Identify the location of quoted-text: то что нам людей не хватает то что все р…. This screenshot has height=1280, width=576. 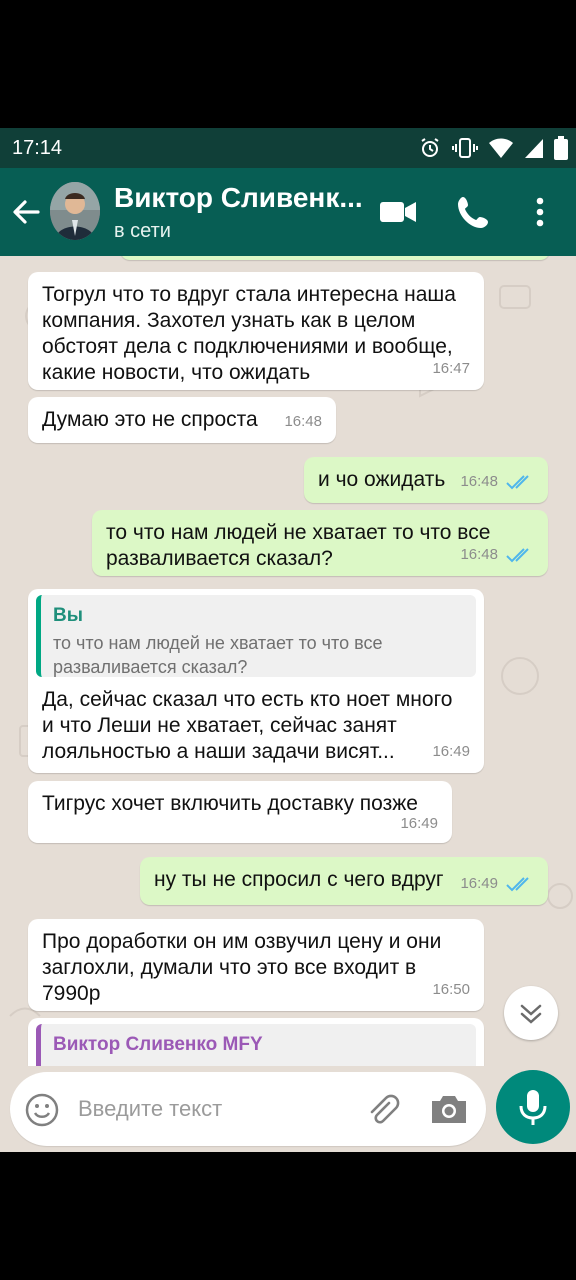
(218, 655).